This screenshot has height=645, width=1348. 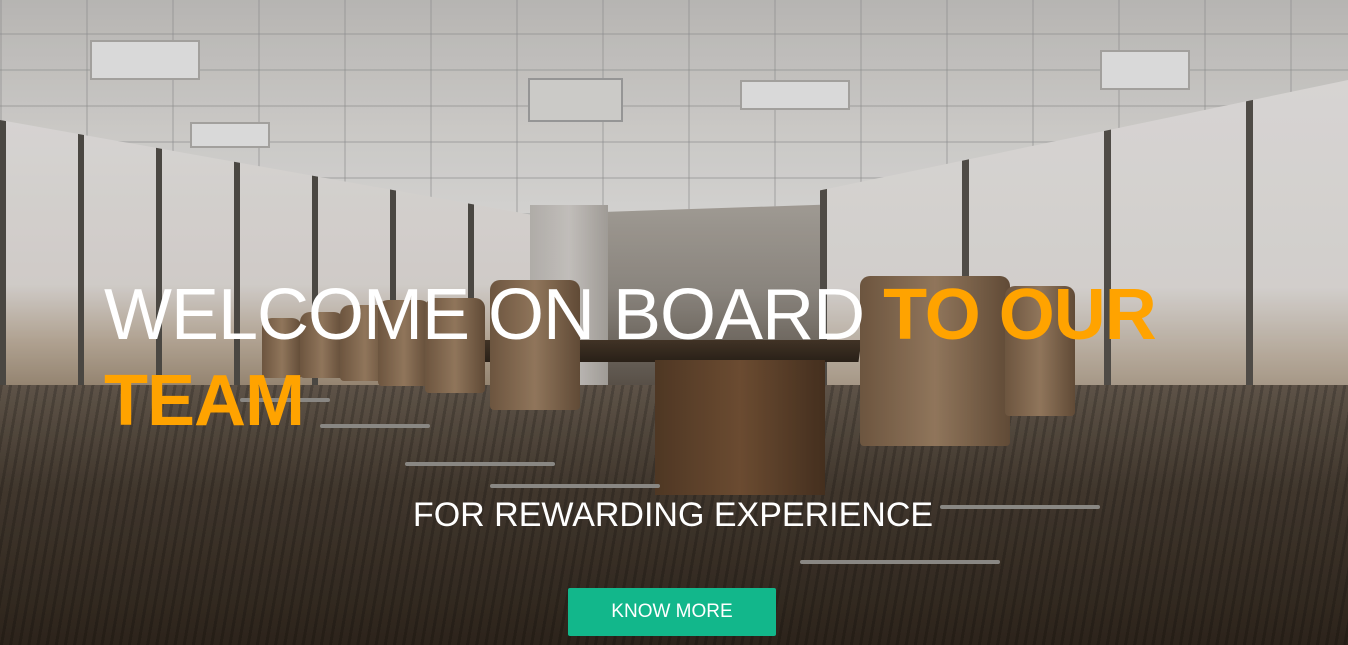 What do you see at coordinates (672, 612) in the screenshot?
I see `know-more-button: KNOW MORE` at bounding box center [672, 612].